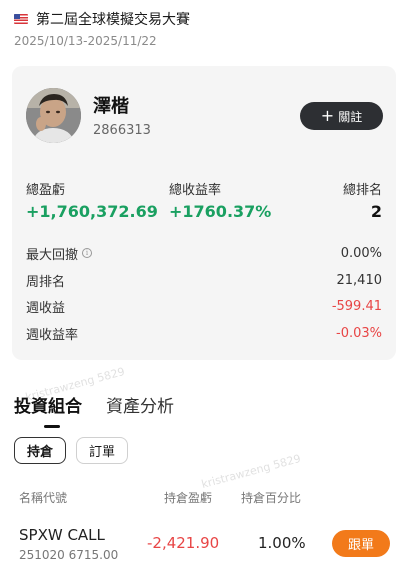  Describe the element at coordinates (122, 130) in the screenshot. I see `user-id: 2866313` at that location.